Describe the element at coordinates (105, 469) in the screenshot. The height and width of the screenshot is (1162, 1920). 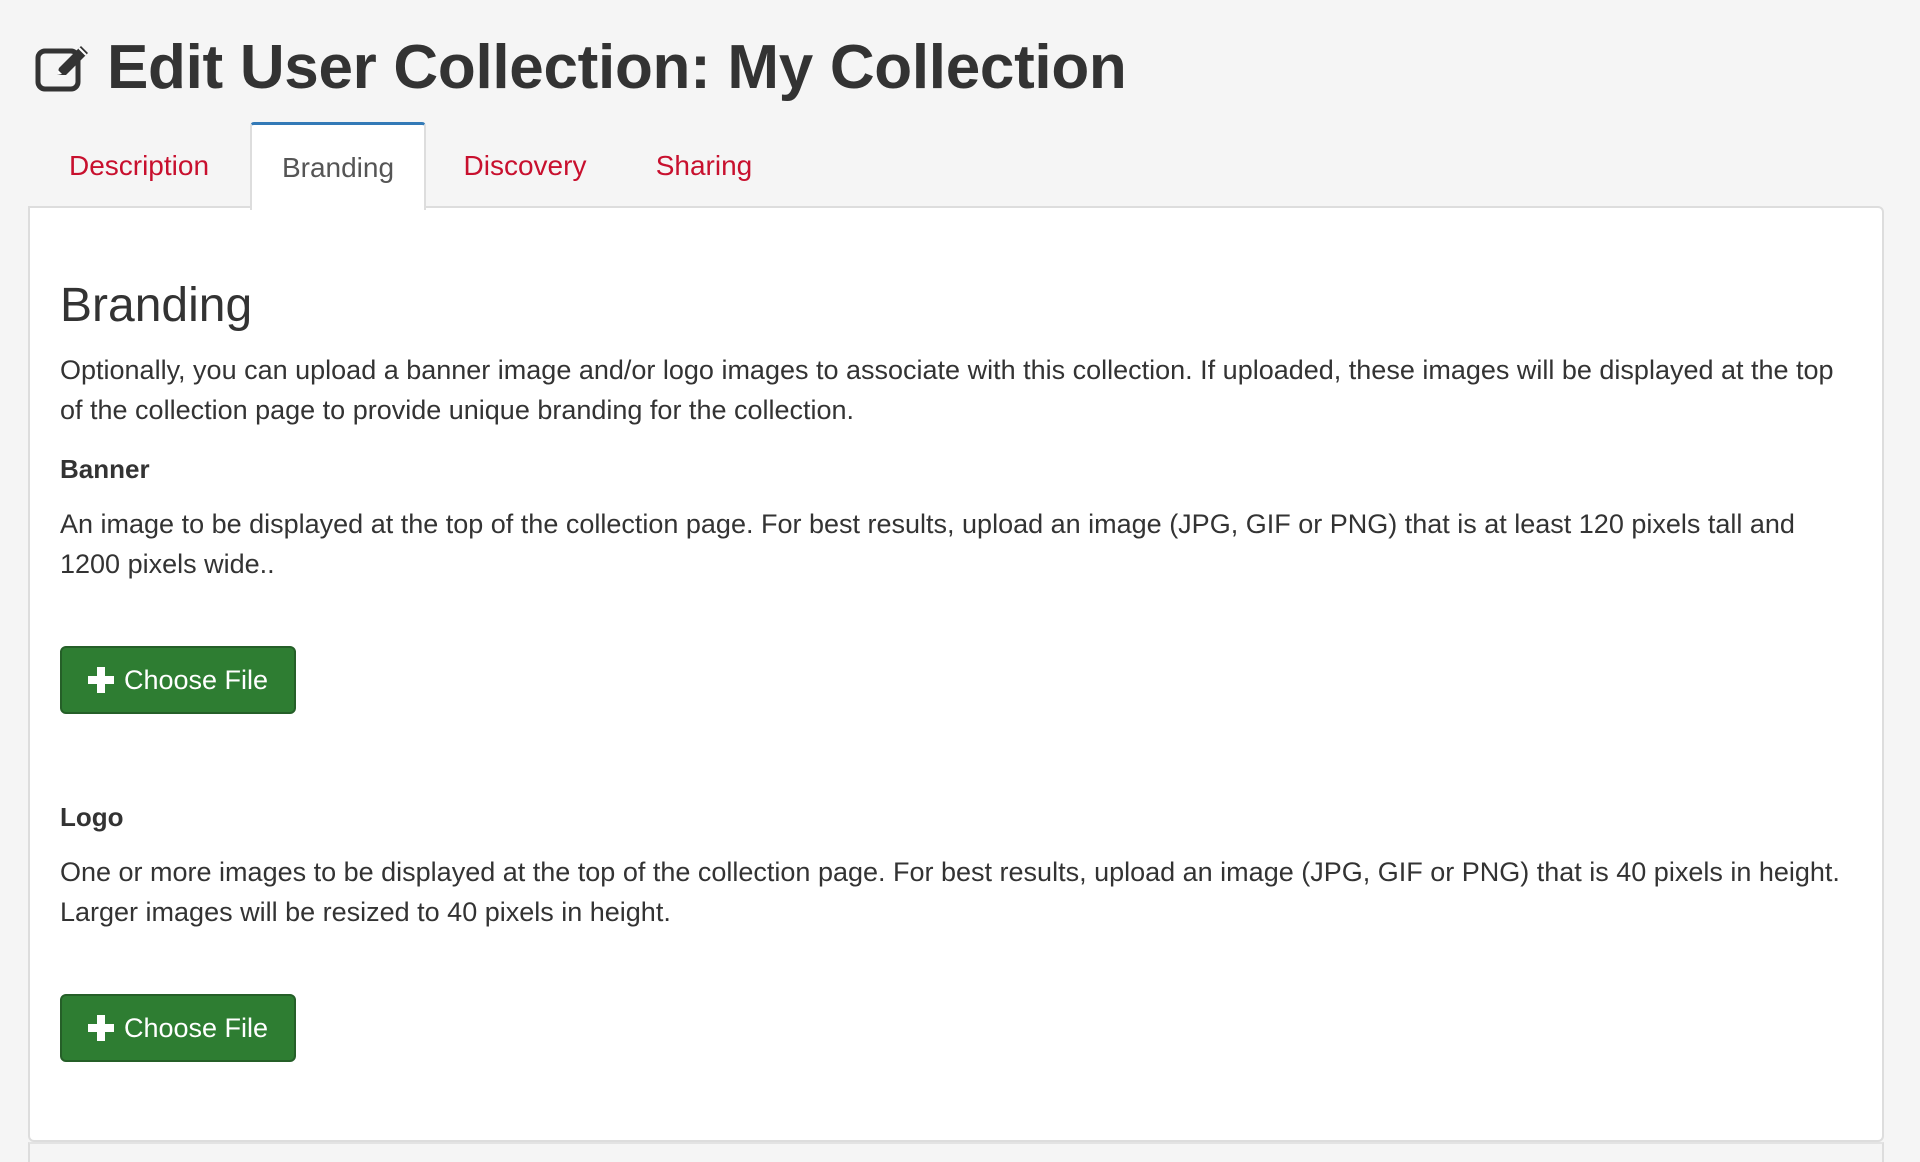
I see `banner-label: Banner` at that location.